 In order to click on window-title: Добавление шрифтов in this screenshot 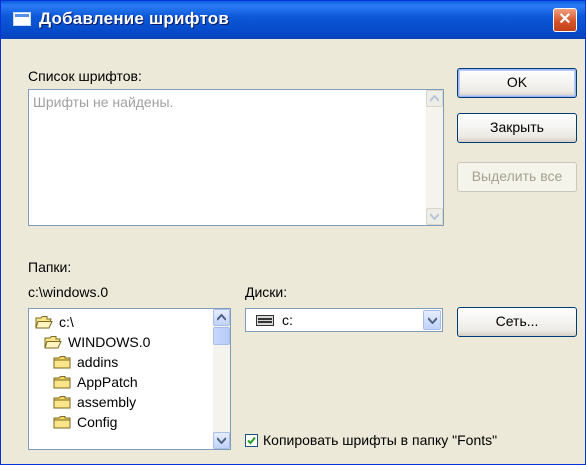, I will do `click(134, 18)`.